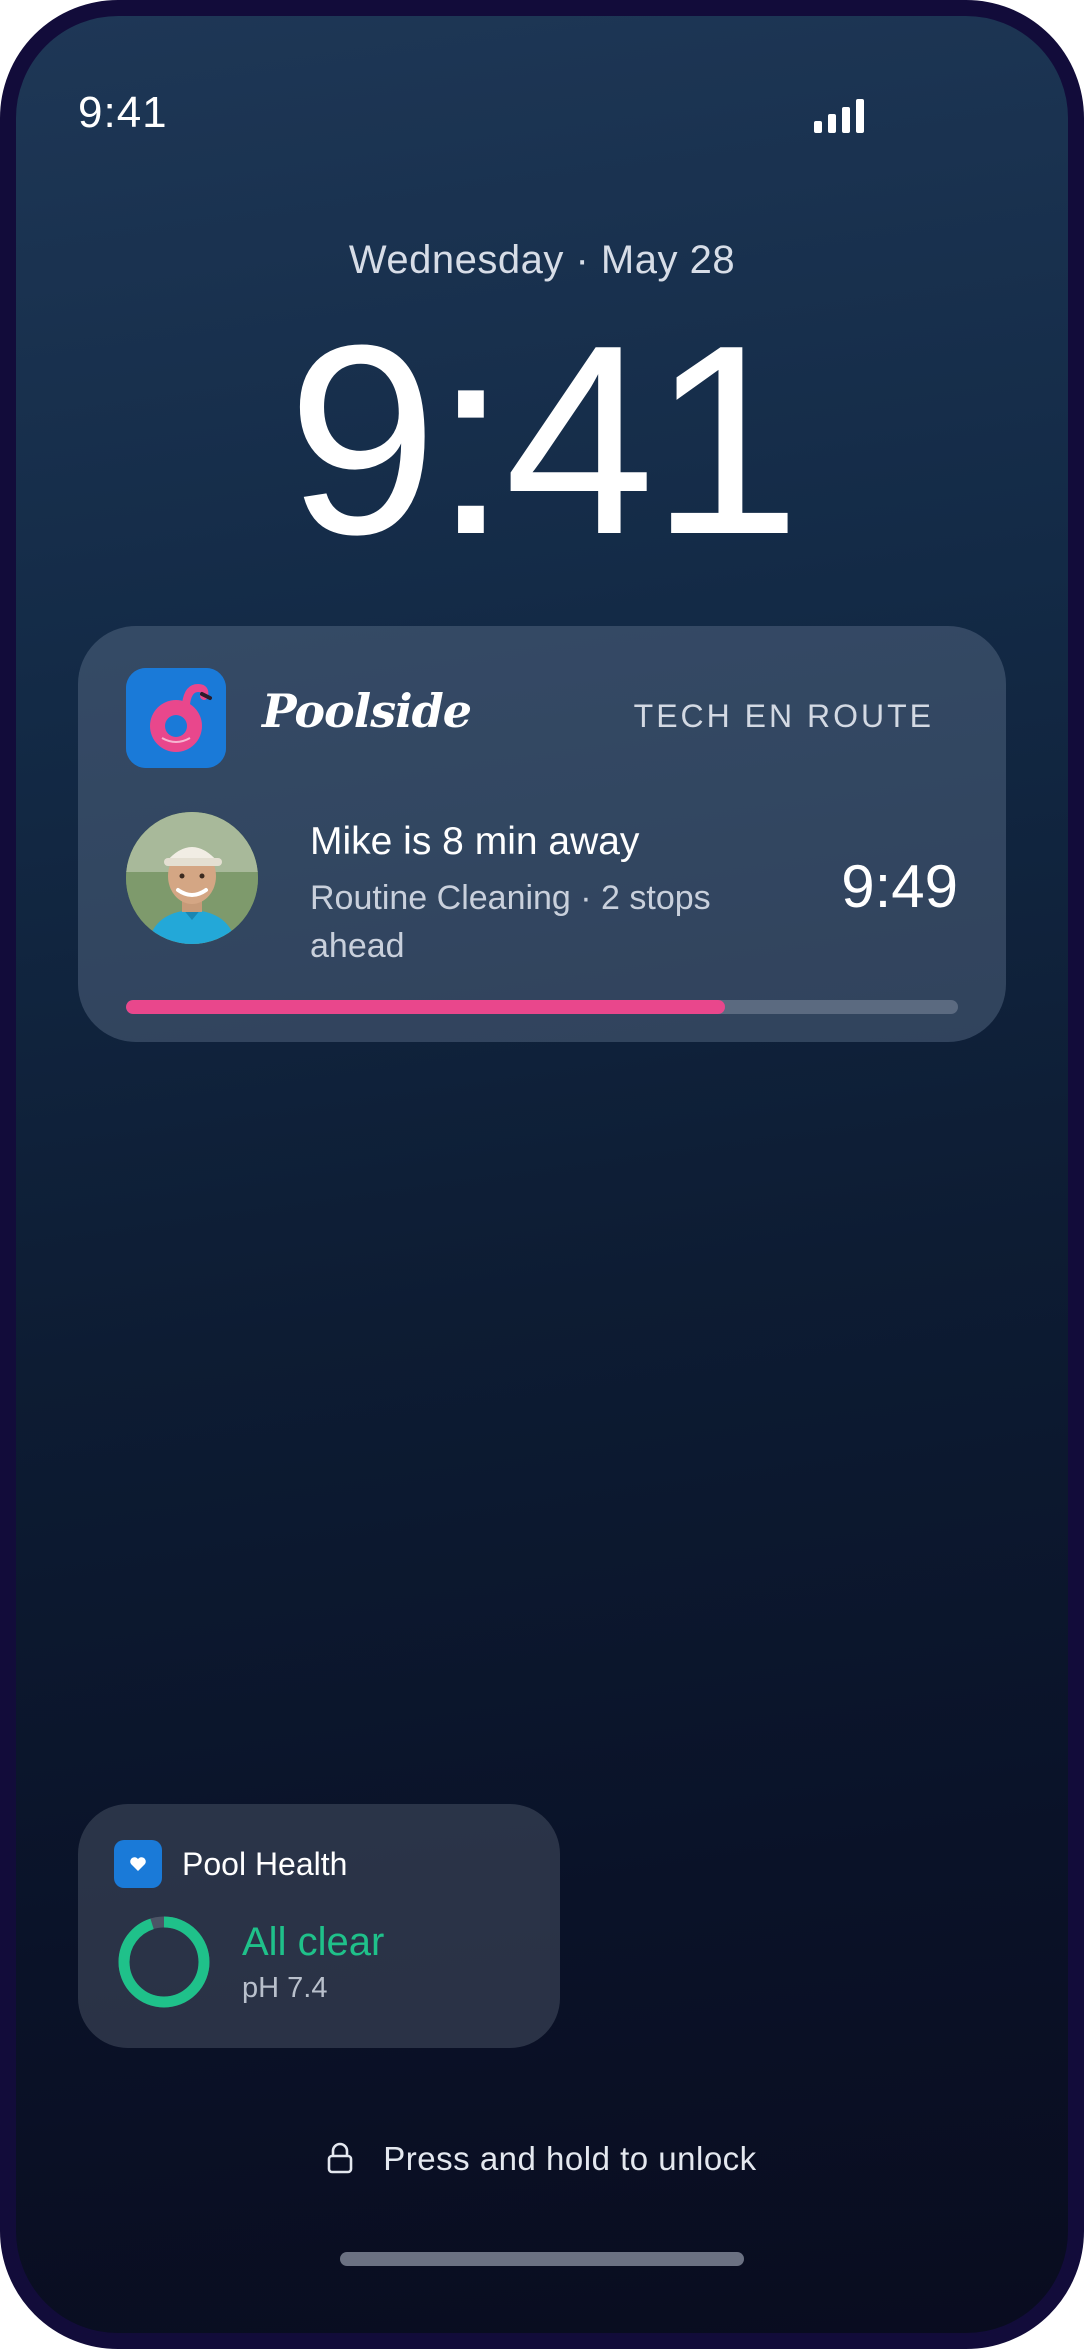 The image size is (1084, 2349). I want to click on route-progress-fill, so click(426, 1007).